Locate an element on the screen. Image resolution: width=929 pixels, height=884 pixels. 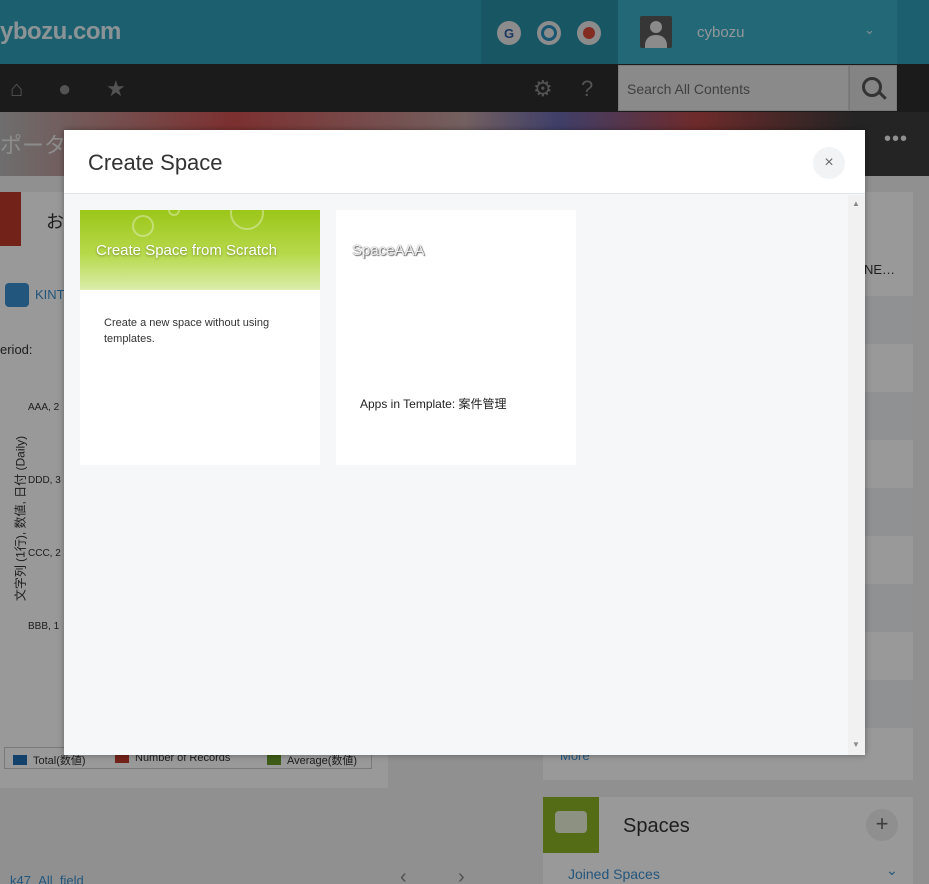
card-title: SpaceAAA is located at coordinates (388, 250).